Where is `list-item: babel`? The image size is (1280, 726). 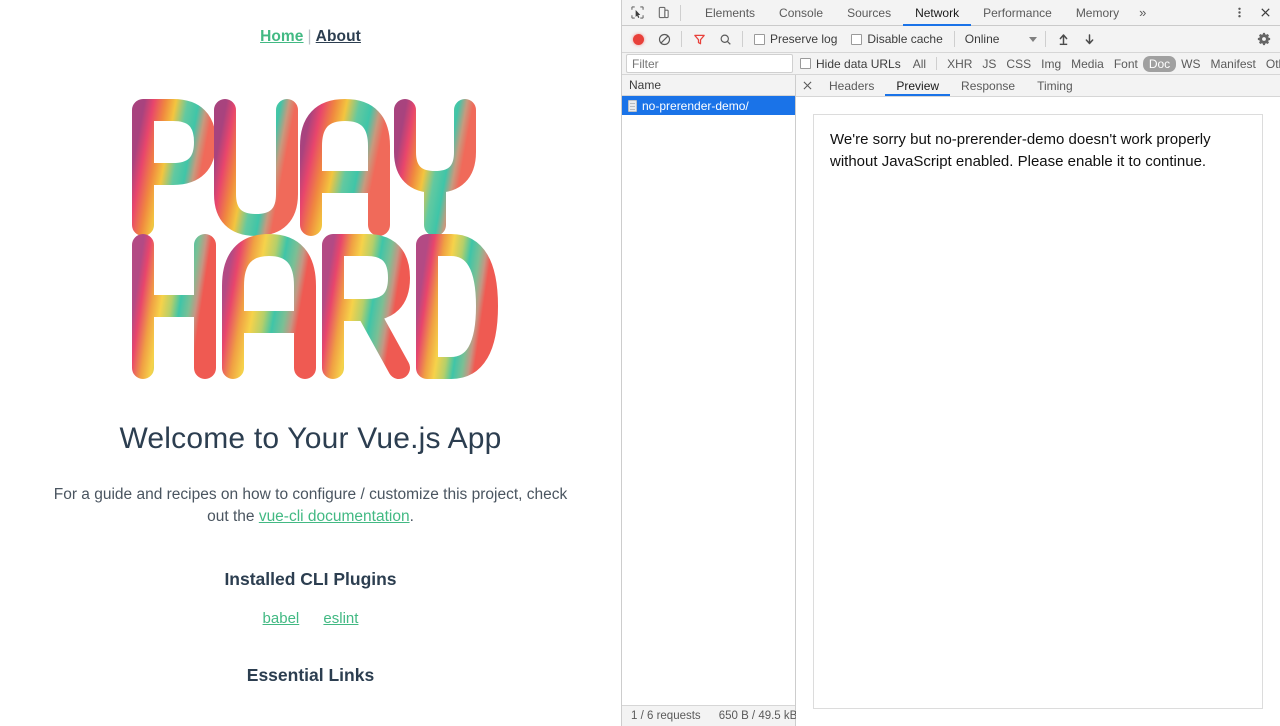 list-item: babel is located at coordinates (281, 618).